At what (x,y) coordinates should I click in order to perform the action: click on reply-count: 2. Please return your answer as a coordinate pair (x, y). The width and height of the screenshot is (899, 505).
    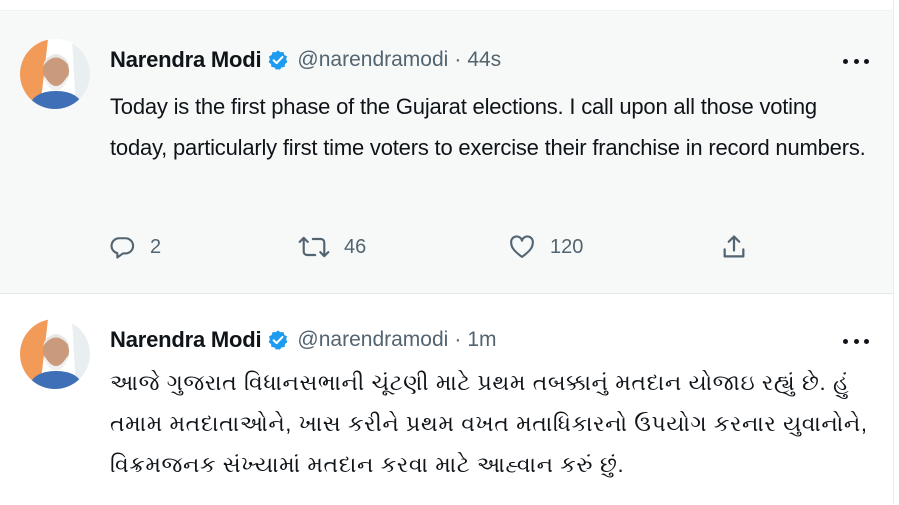
    Looking at the image, I should click on (156, 246).